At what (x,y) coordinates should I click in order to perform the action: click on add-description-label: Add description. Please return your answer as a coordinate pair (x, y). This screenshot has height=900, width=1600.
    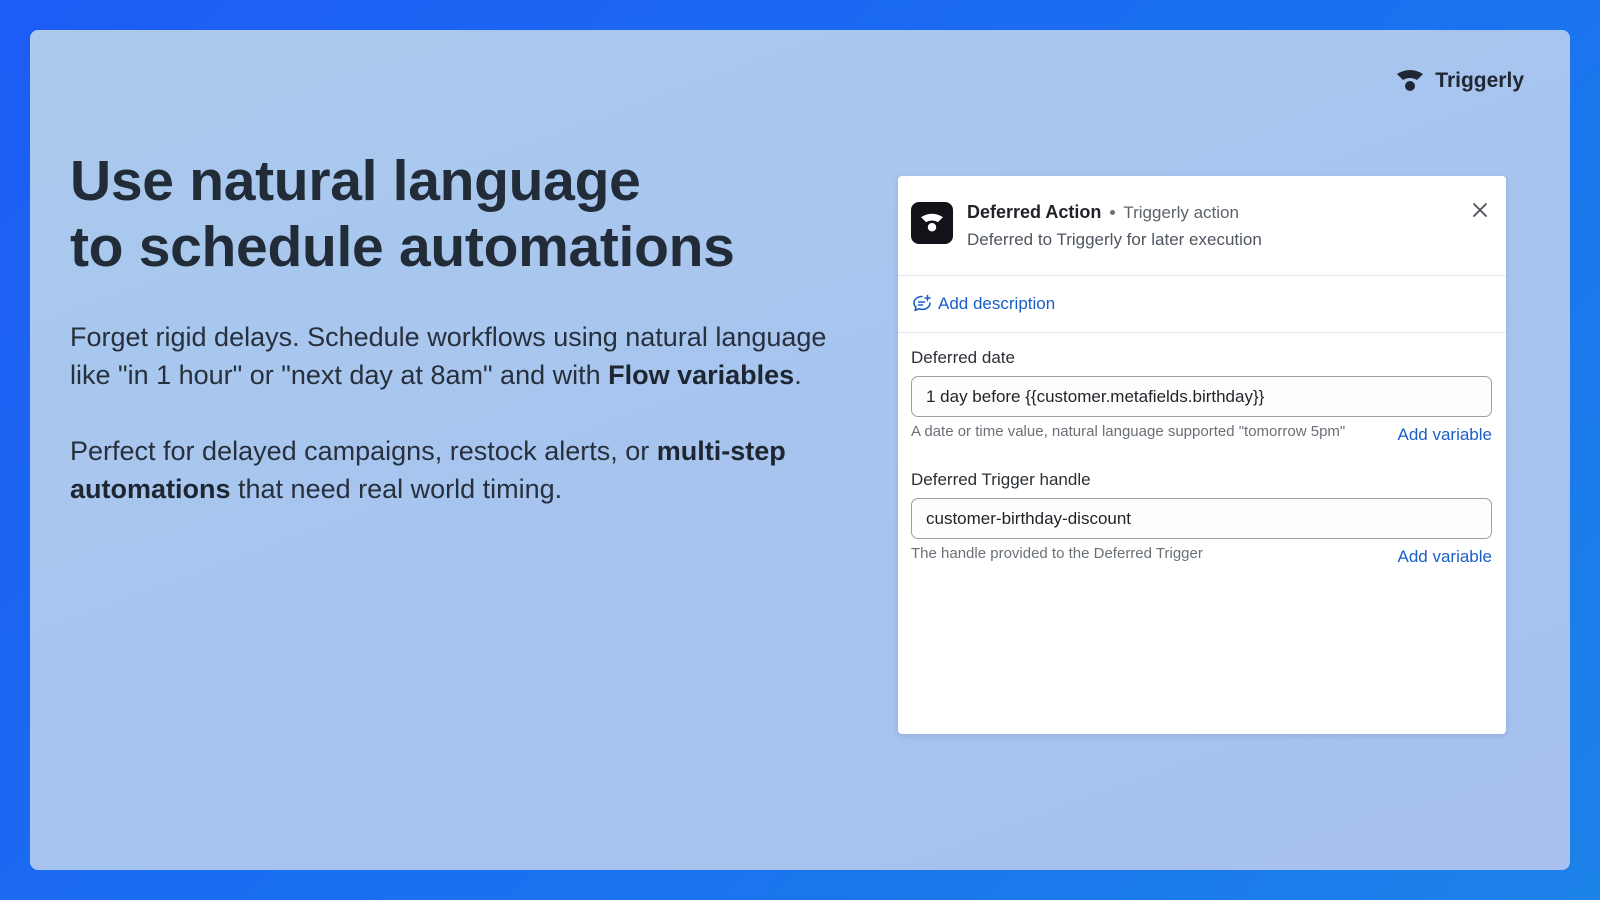
    Looking at the image, I should click on (997, 303).